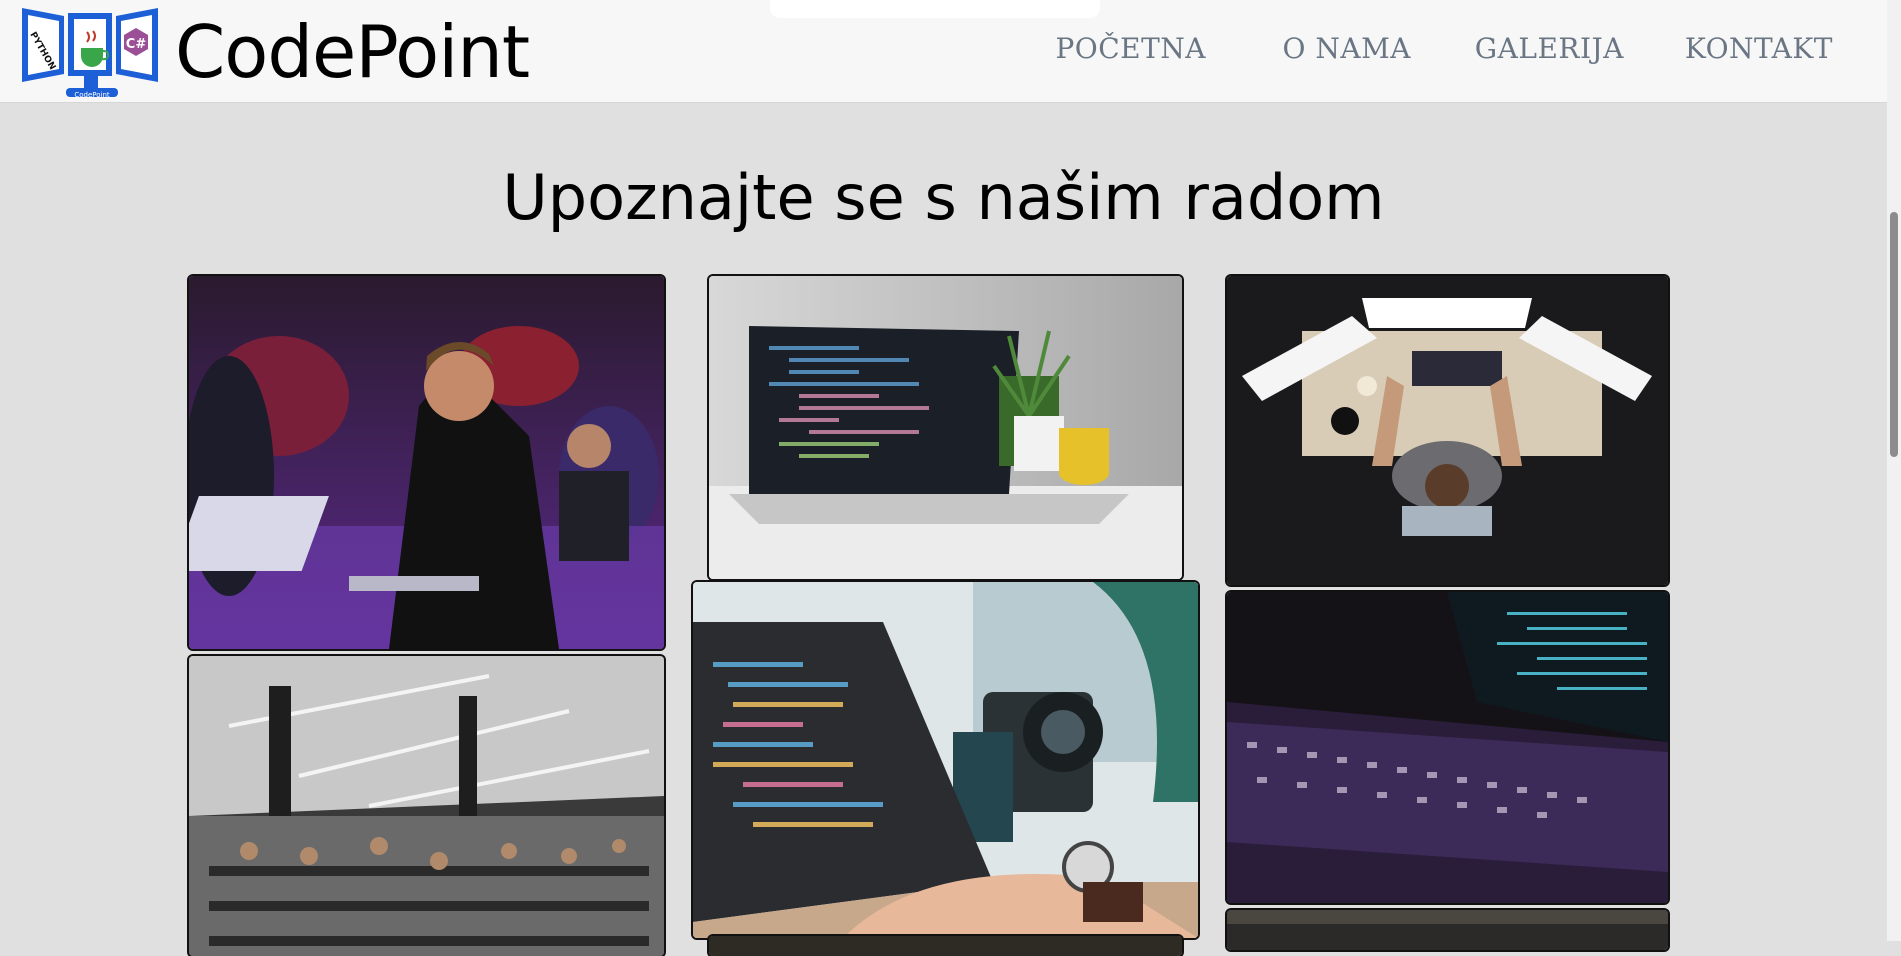 The width and height of the screenshot is (1901, 956). I want to click on laptop-desk-image, so click(945, 427).